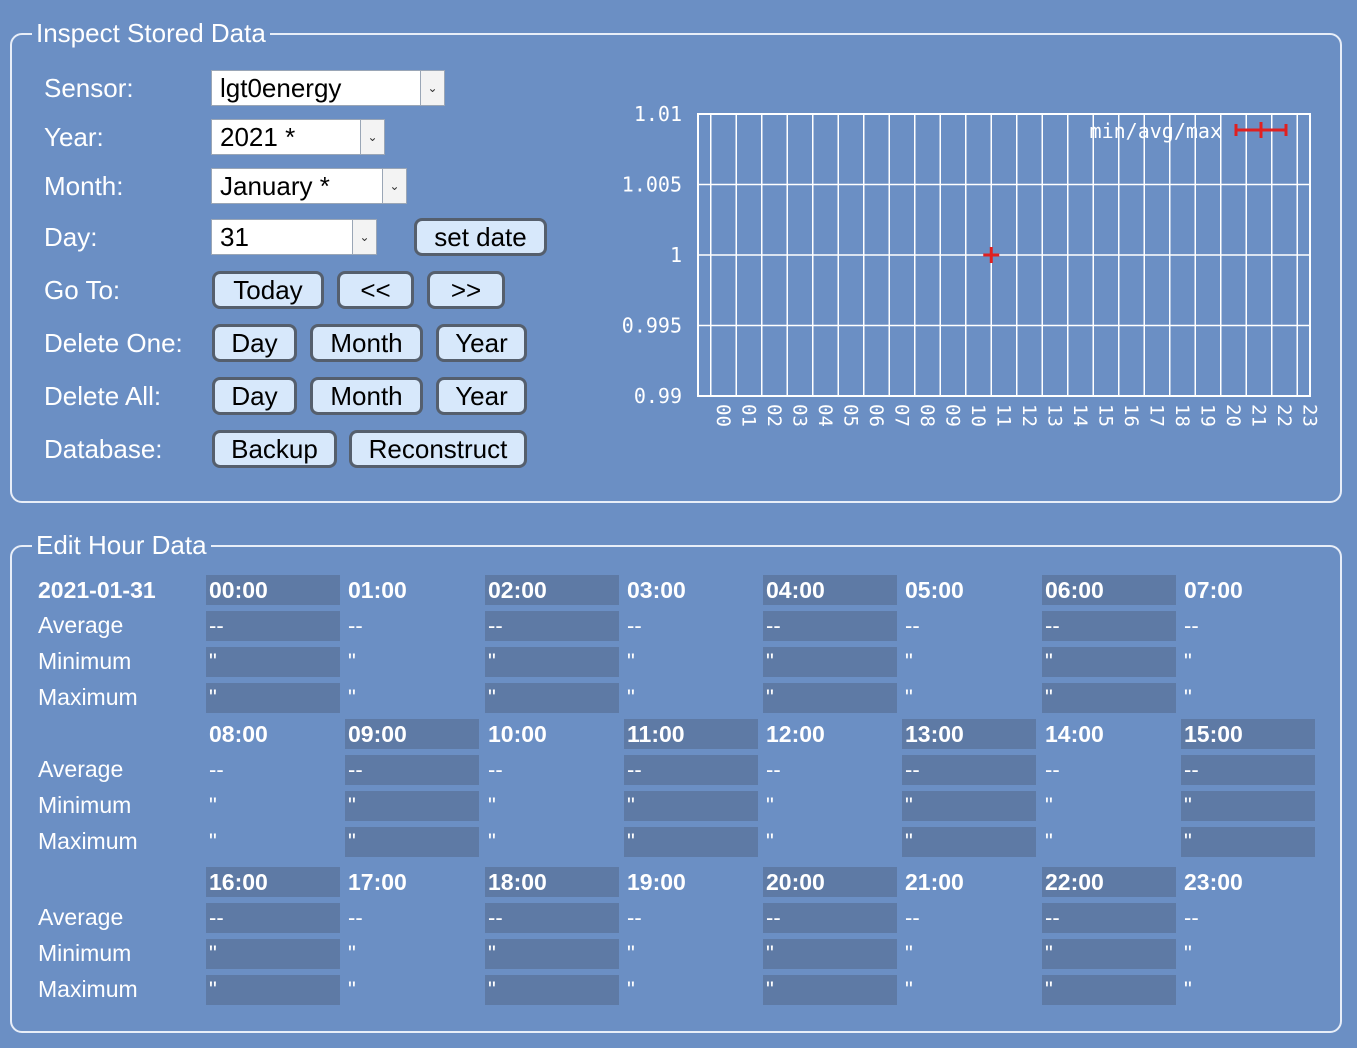 The image size is (1357, 1048). Describe the element at coordinates (394, 186) in the screenshot. I see `chevron-down-icon: ⌄` at that location.